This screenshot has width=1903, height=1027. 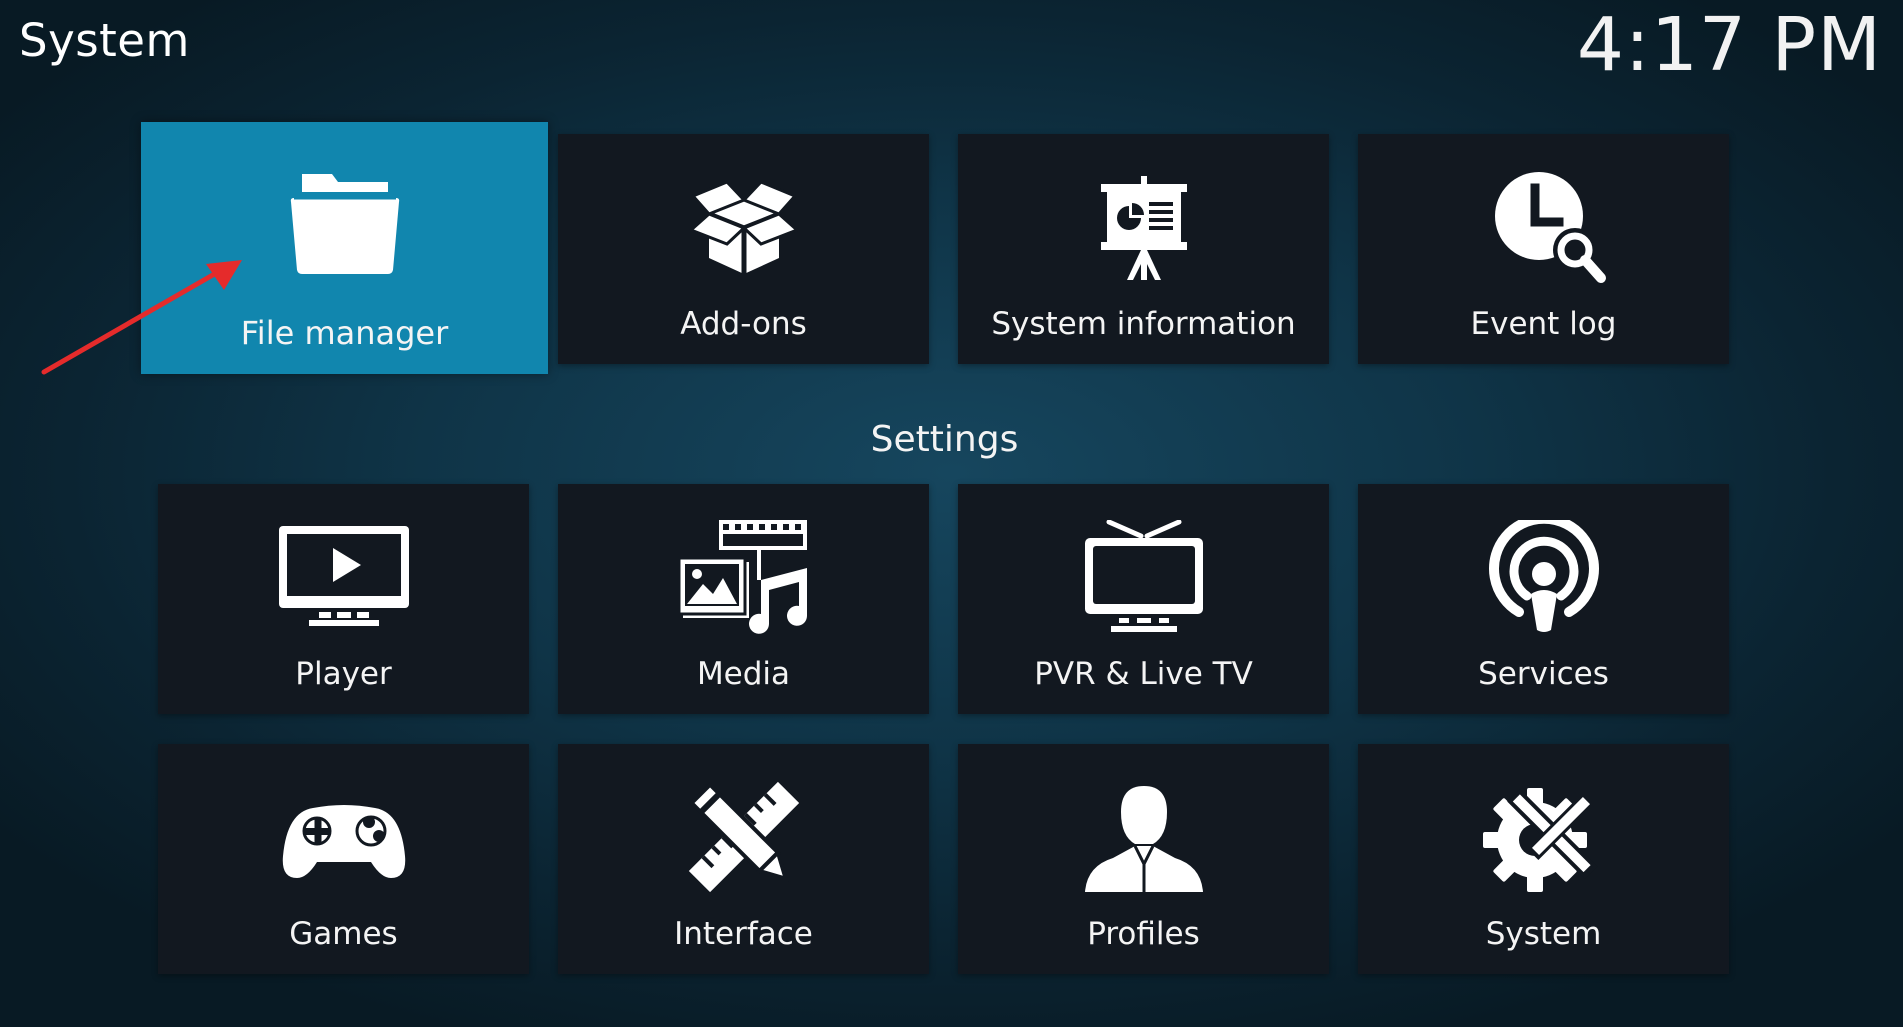 I want to click on tile-games: Games, so click(x=343, y=859).